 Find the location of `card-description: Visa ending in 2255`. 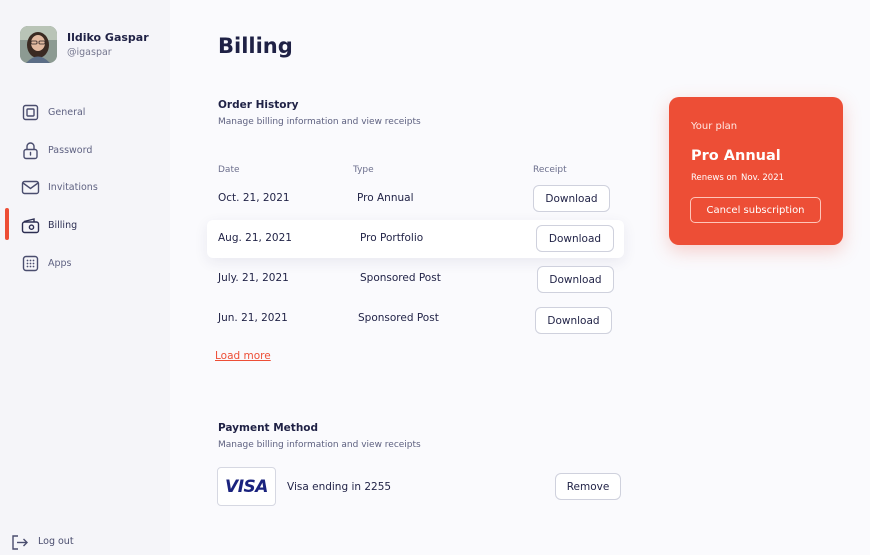

card-description: Visa ending in 2255 is located at coordinates (339, 487).